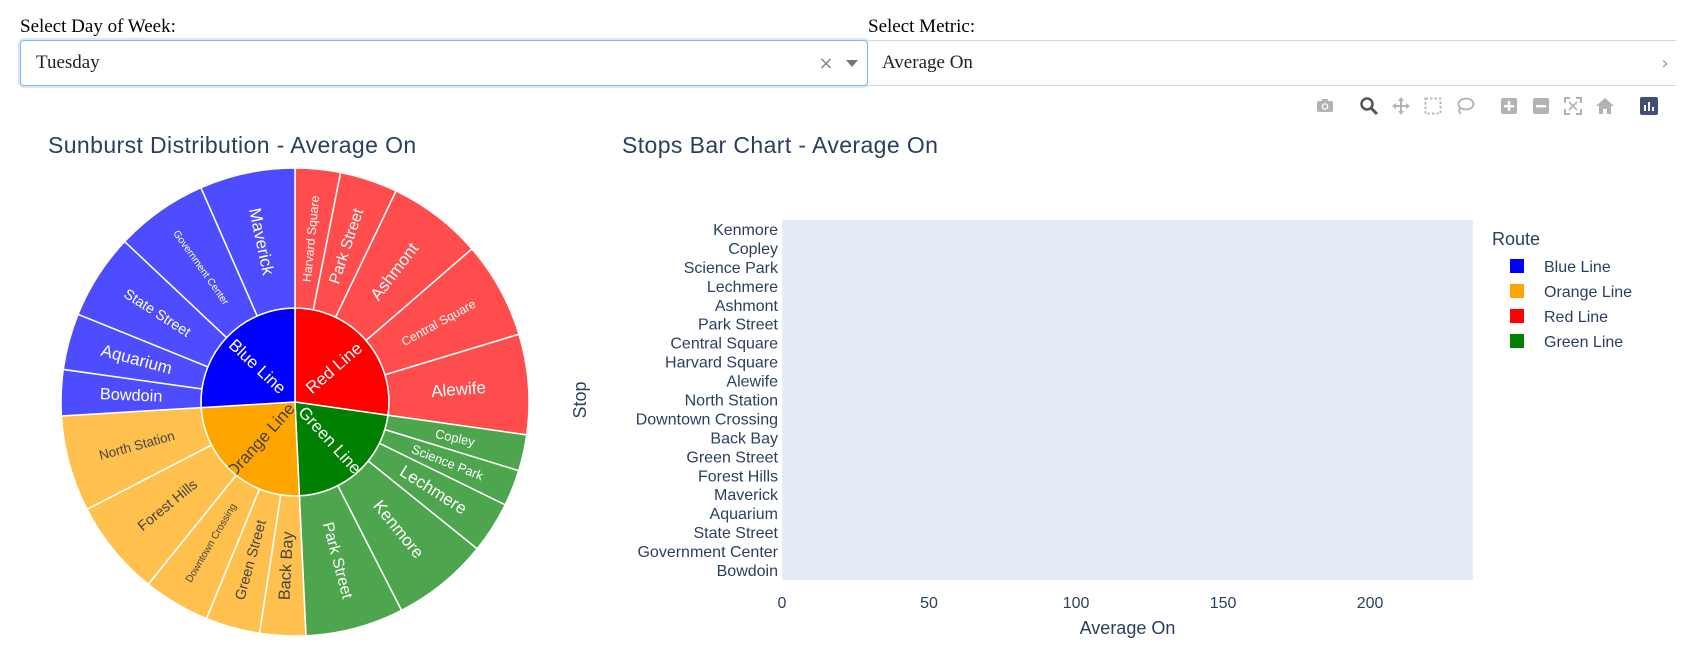 The image size is (1686, 663). I want to click on x-tick-label: 100, so click(1076, 603).